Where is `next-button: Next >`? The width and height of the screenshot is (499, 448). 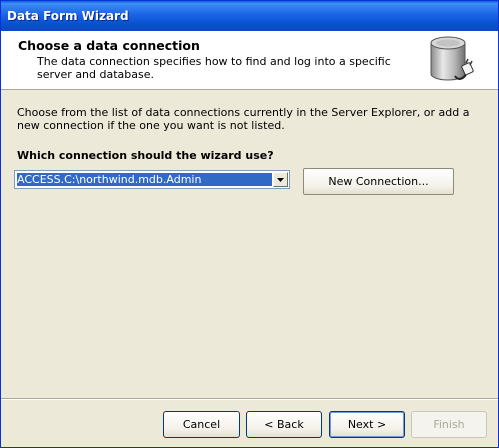
next-button: Next > is located at coordinates (367, 424).